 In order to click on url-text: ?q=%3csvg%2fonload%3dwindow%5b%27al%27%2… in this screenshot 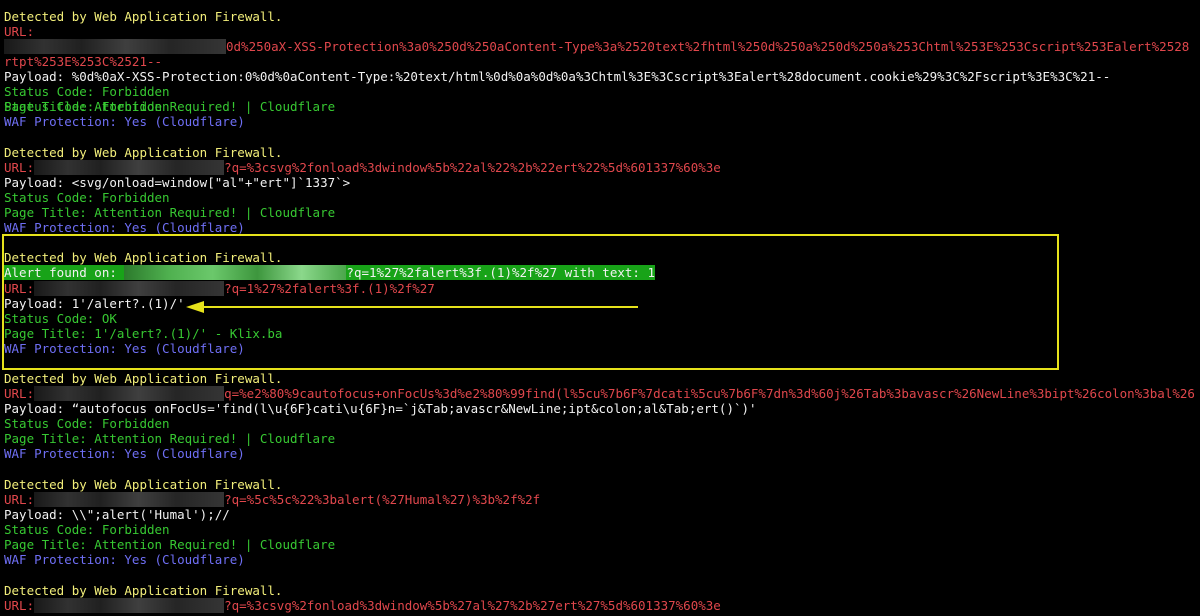, I will do `click(472, 605)`.